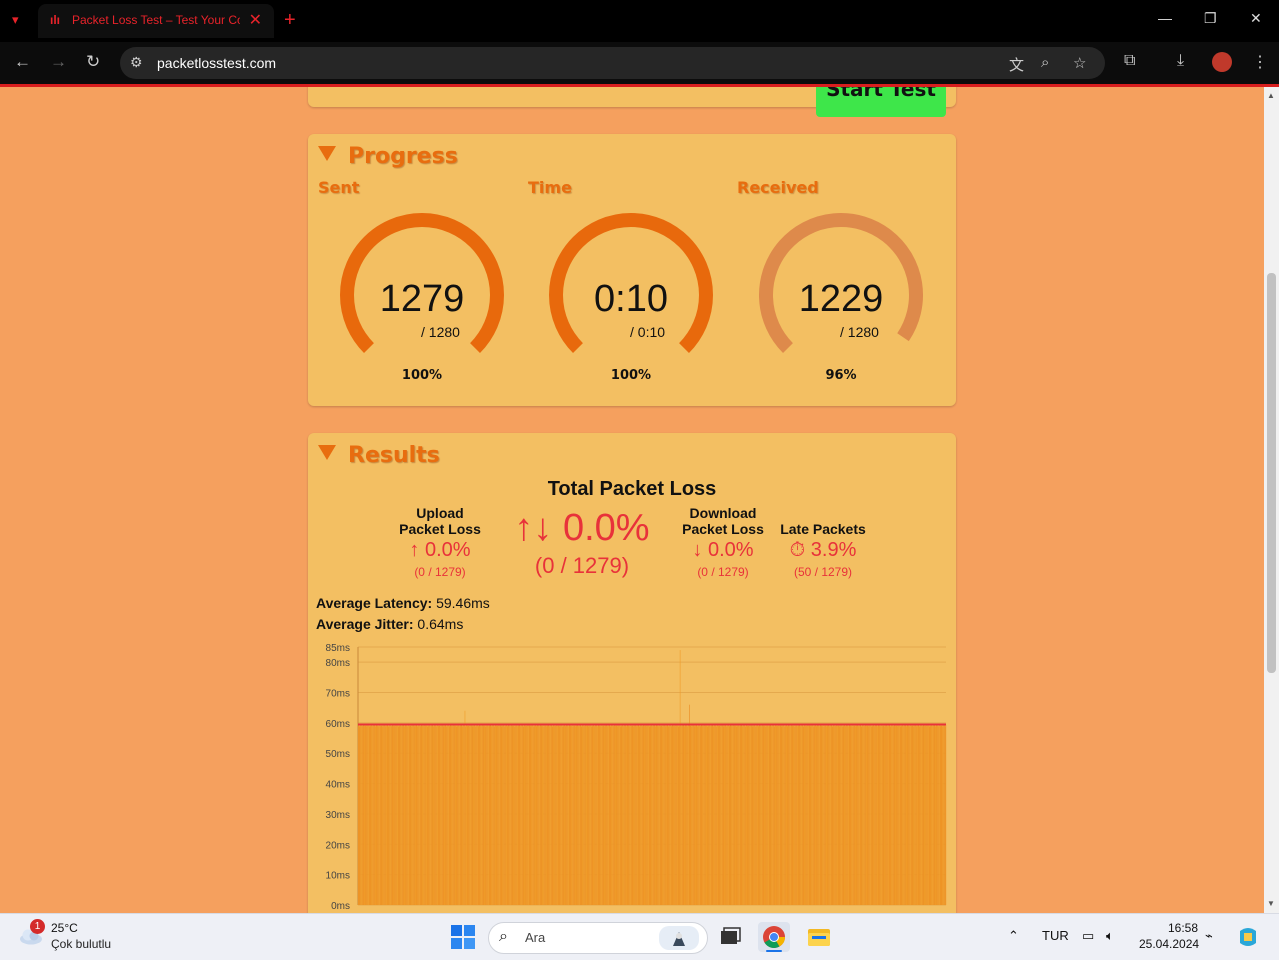  I want to click on gauge-label-time: Time, so click(550, 187).